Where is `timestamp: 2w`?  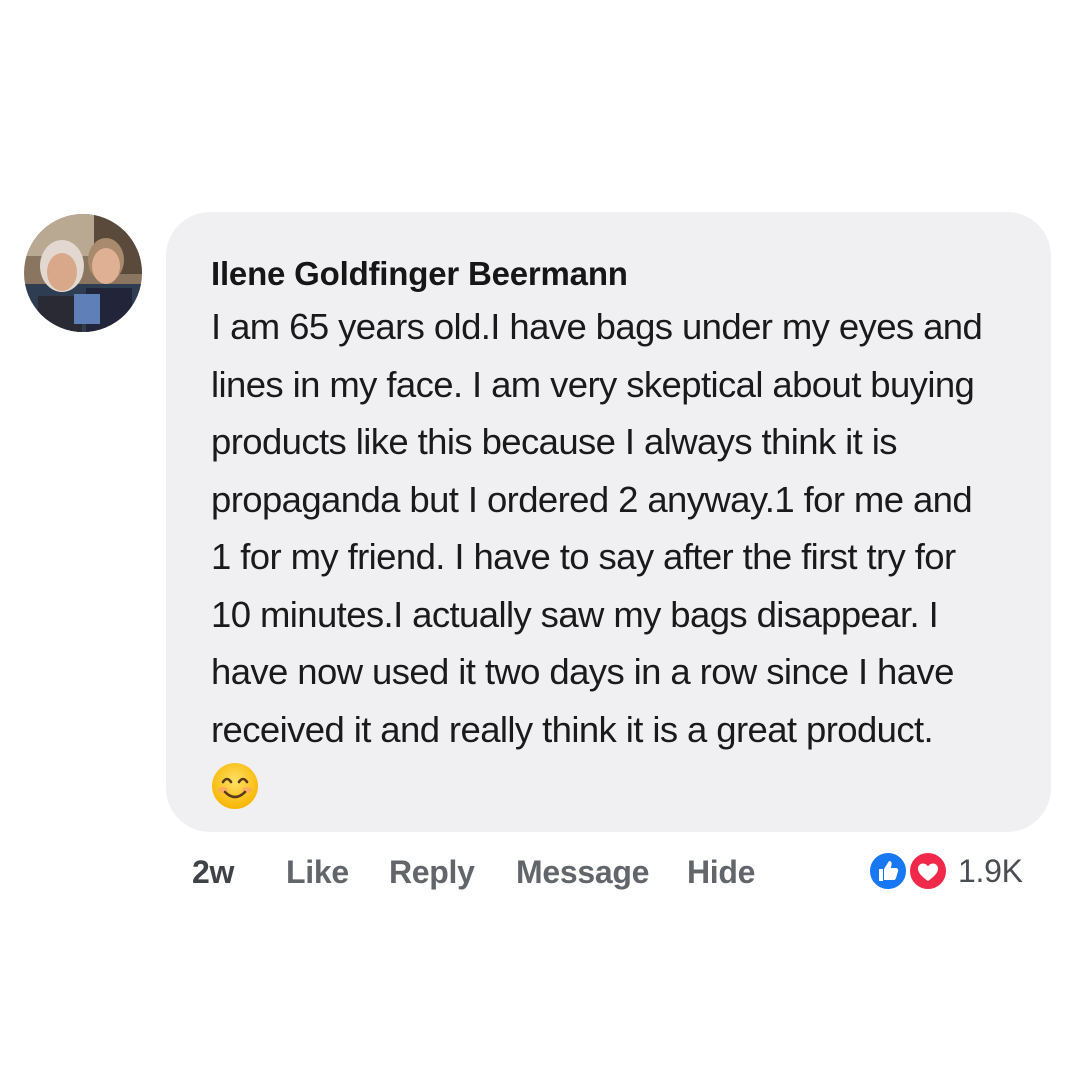 timestamp: 2w is located at coordinates (213, 872).